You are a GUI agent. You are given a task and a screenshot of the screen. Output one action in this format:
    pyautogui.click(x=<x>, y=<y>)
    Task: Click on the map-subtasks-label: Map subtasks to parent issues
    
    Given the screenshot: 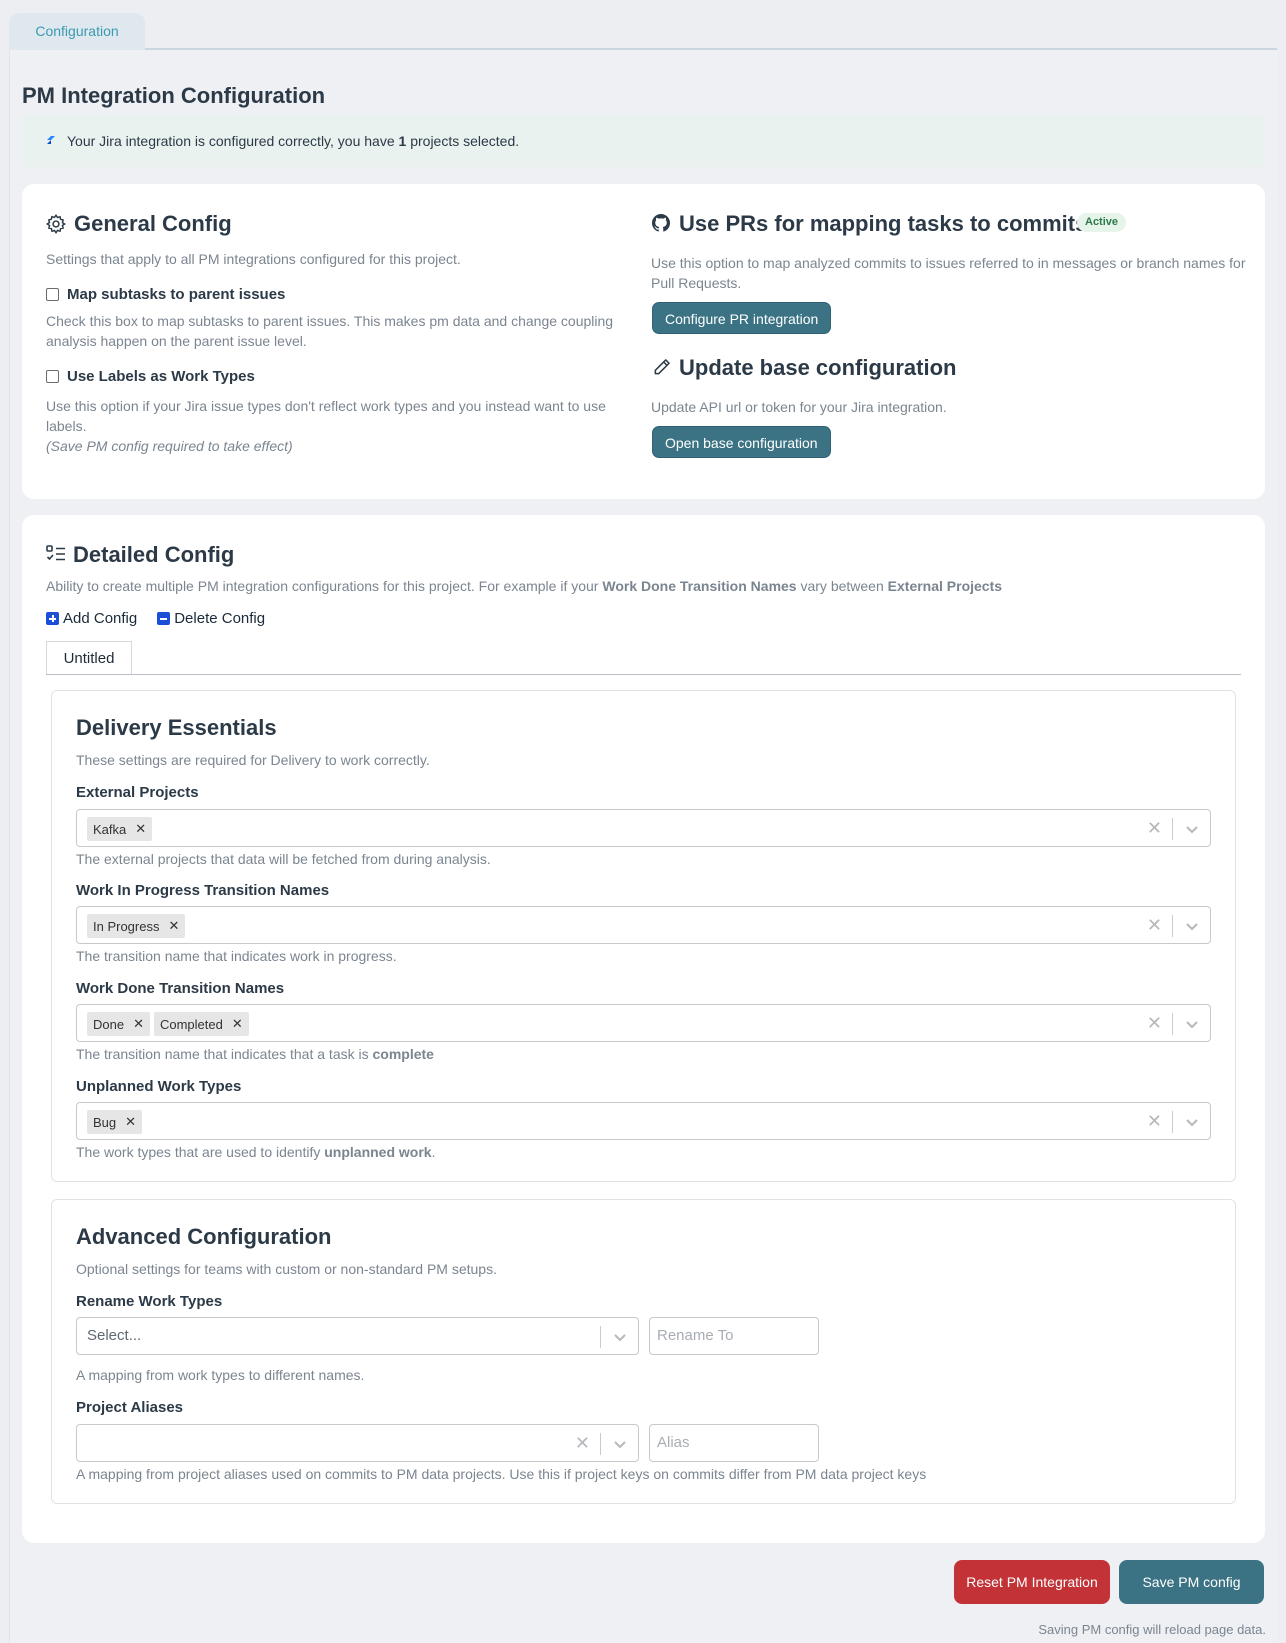 What is the action you would take?
    pyautogui.click(x=176, y=294)
    